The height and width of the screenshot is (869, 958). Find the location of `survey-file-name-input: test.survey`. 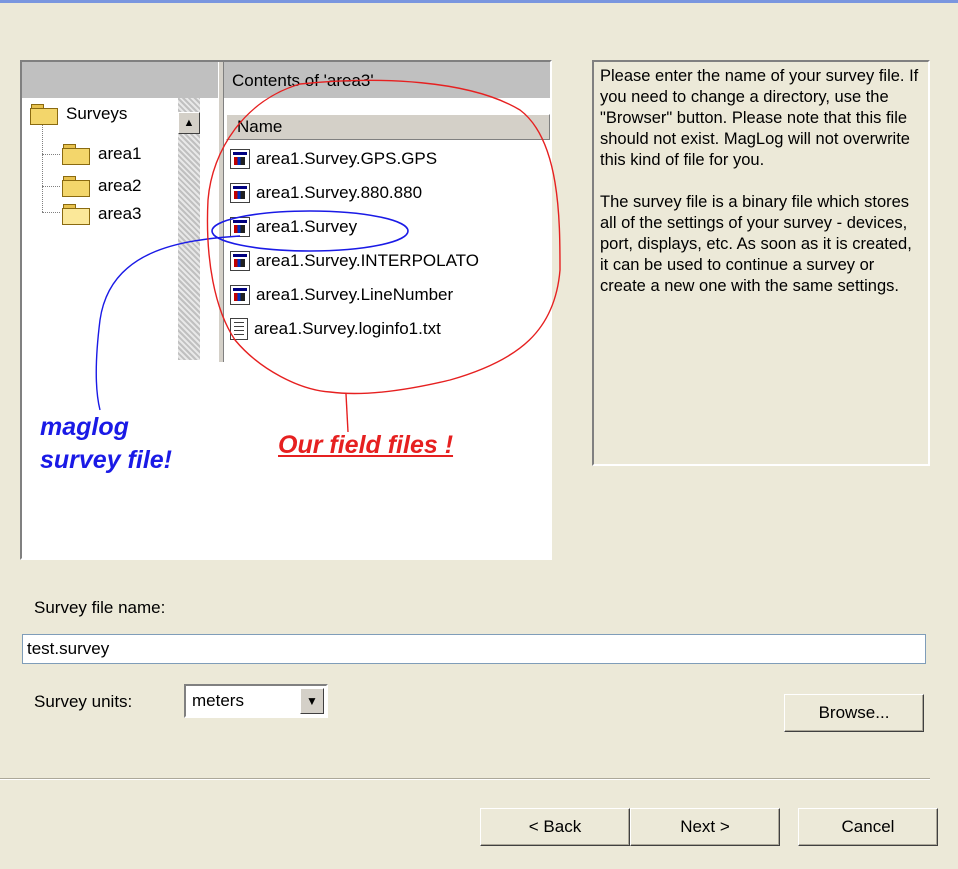

survey-file-name-input: test.survey is located at coordinates (474, 649).